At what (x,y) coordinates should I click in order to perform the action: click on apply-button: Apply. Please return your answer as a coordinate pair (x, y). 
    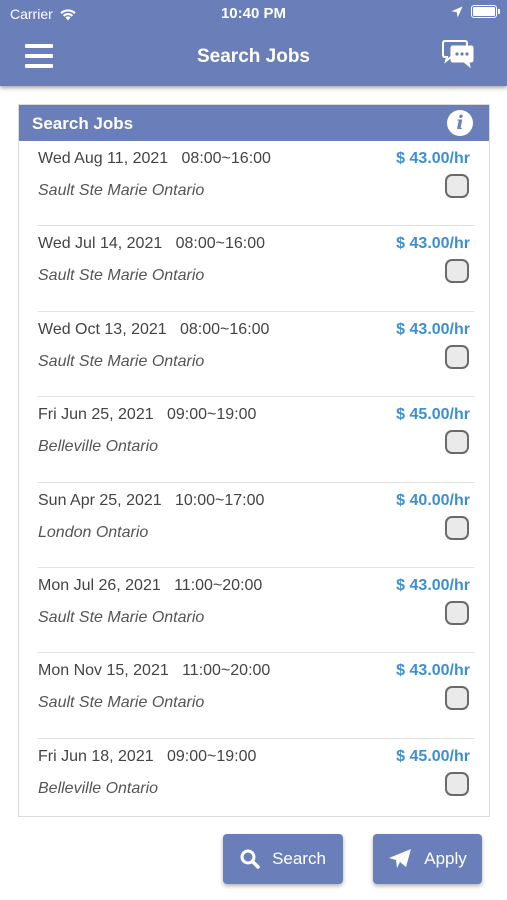
    Looking at the image, I should click on (427, 859).